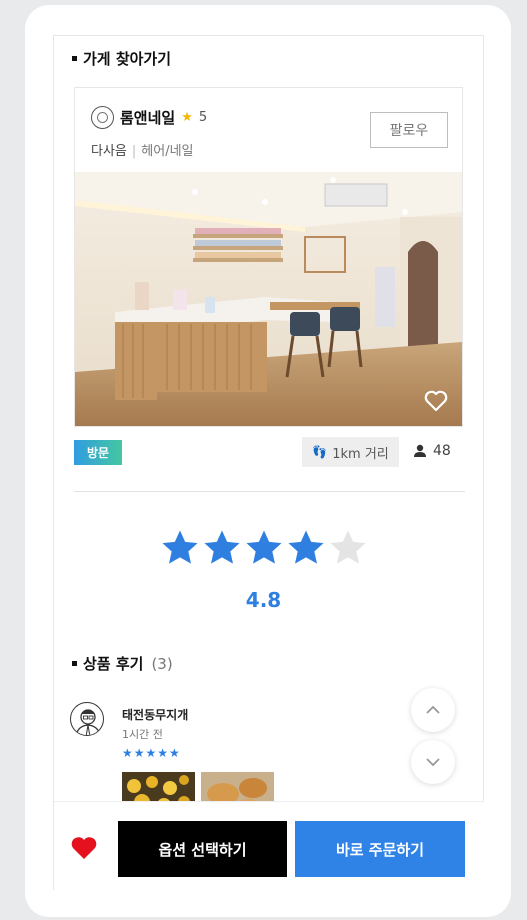 The height and width of the screenshot is (920, 527). I want to click on distance-text: 1km 거리, so click(360, 454).